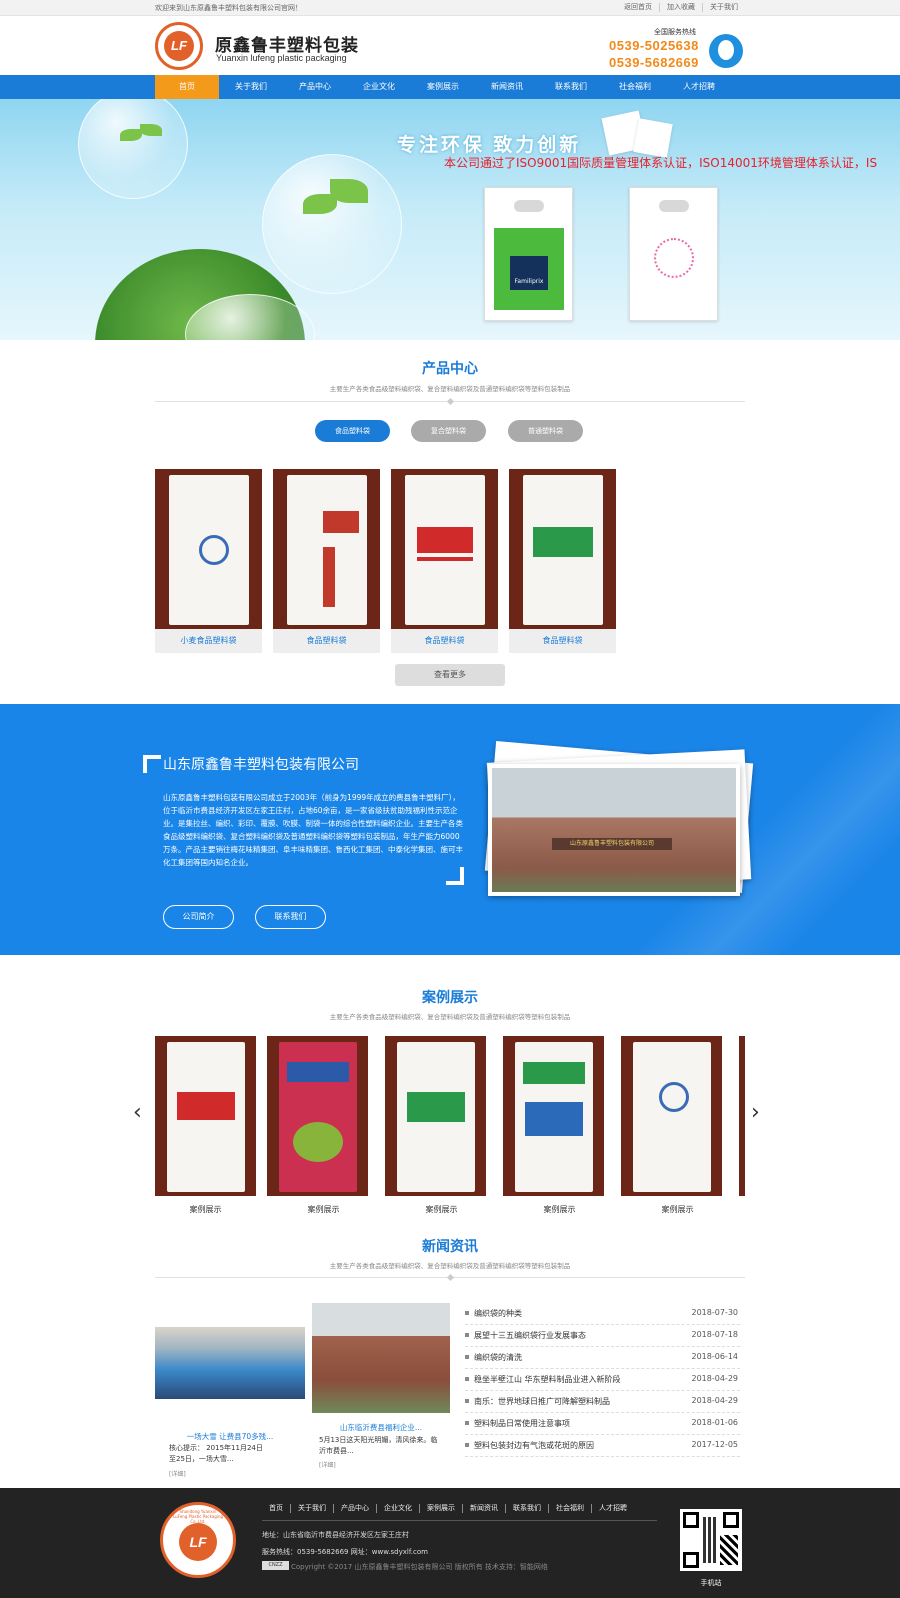 This screenshot has width=900, height=1598. I want to click on logo-subtitle: Yuanxin lufeng plastic packaging, so click(281, 58).